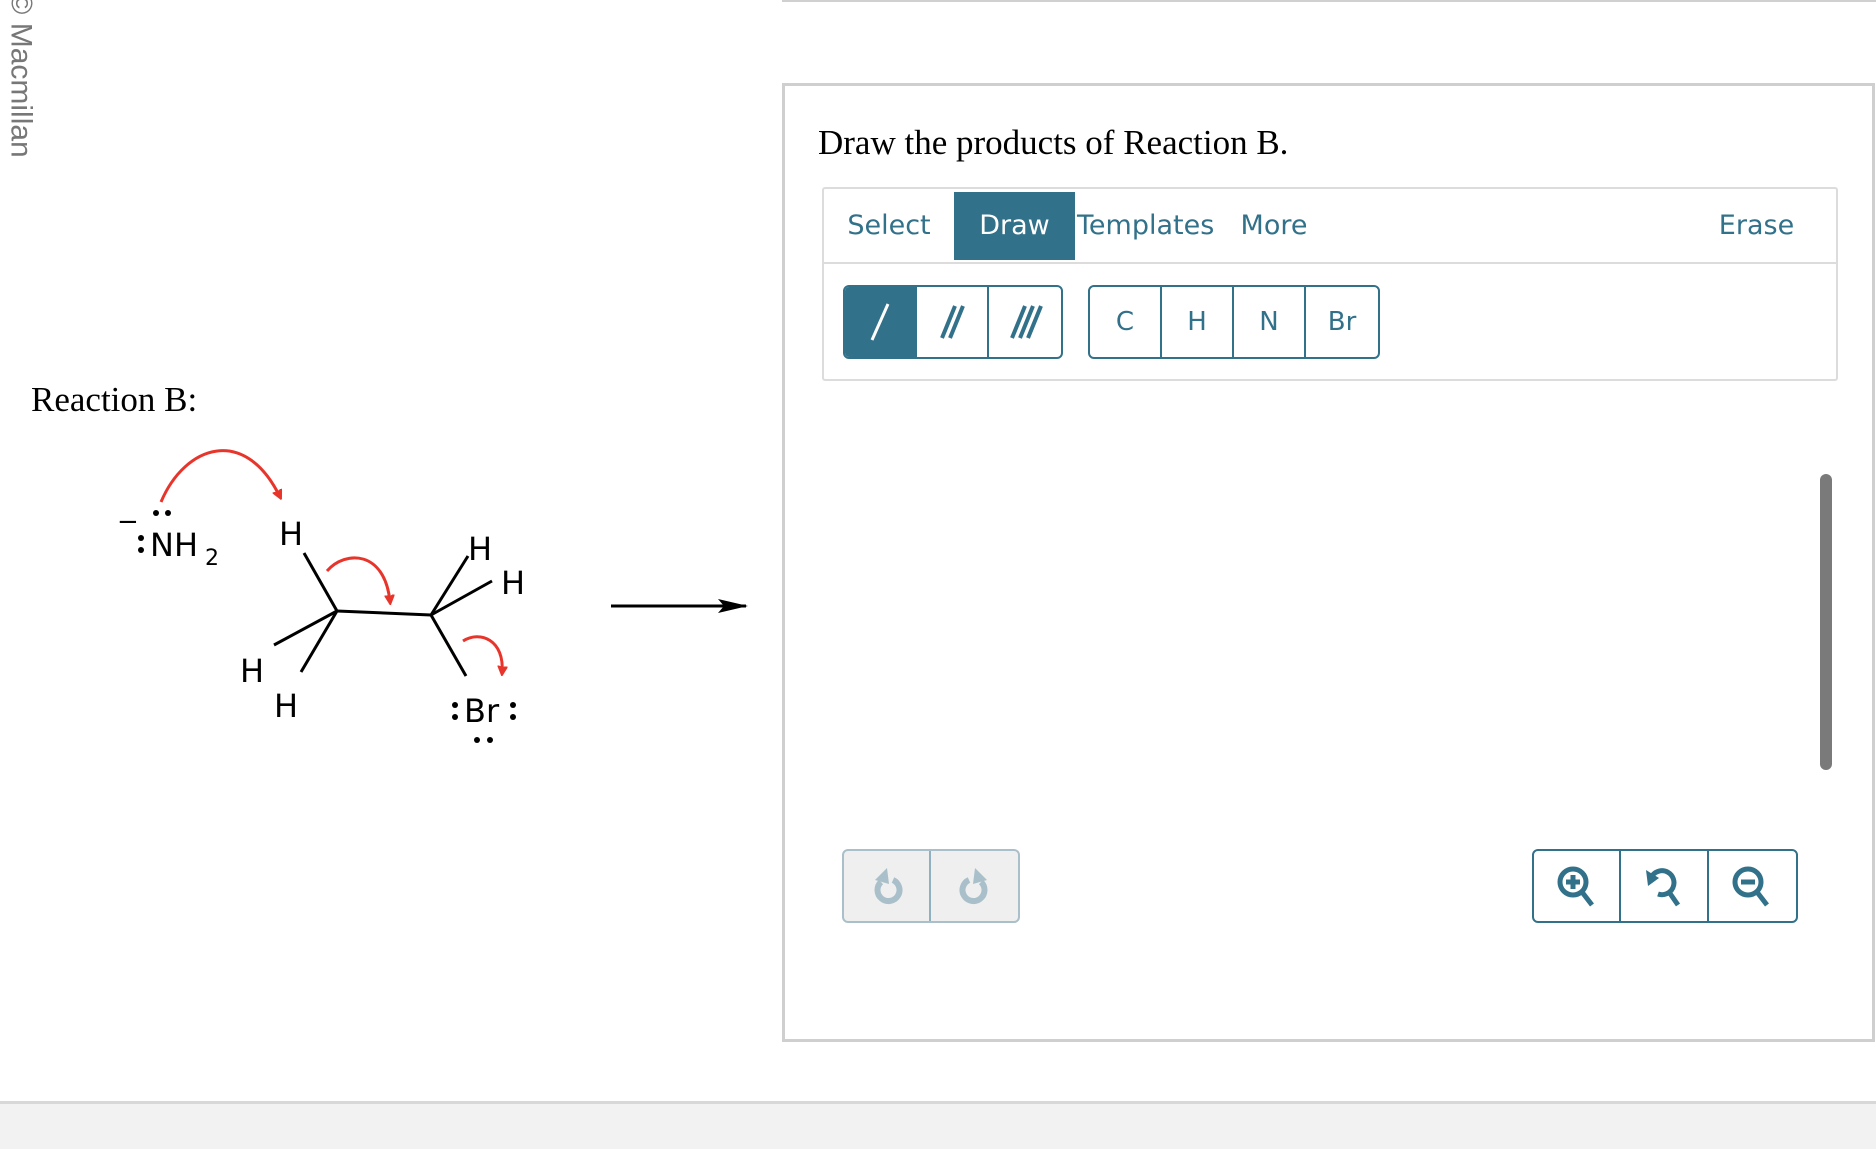  I want to click on zoom-in-button, so click(1578, 886).